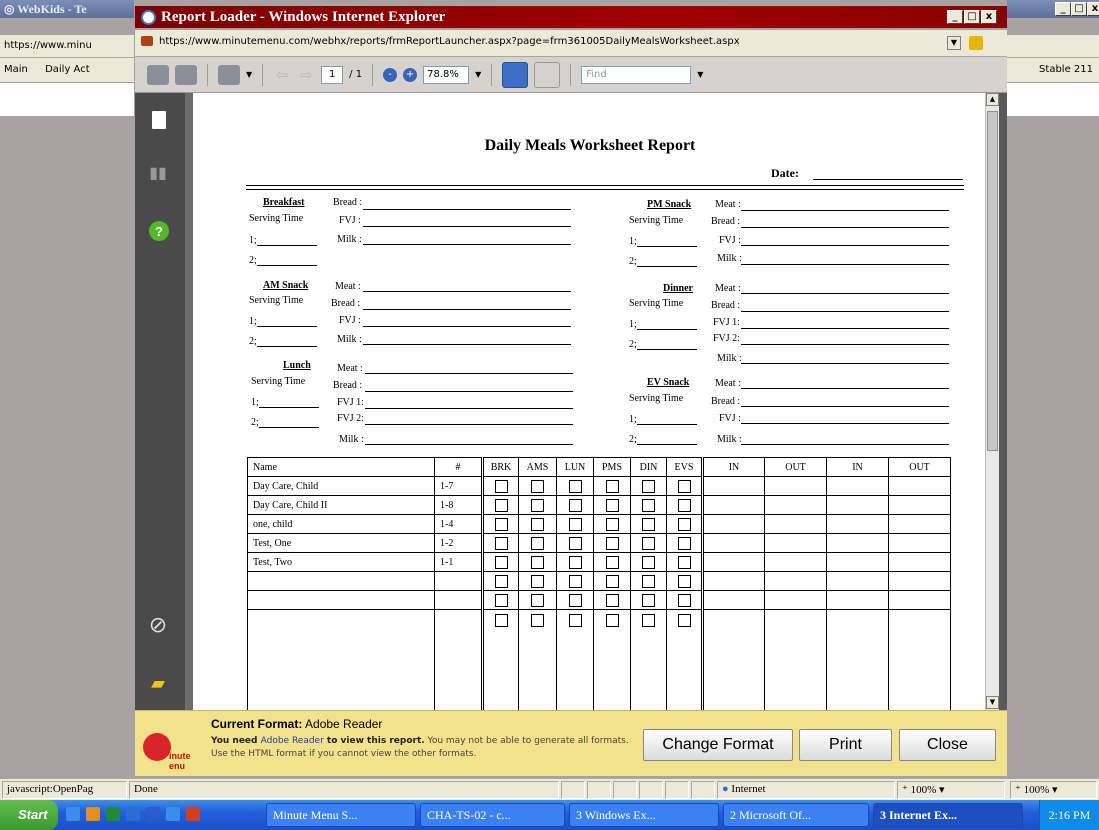  Describe the element at coordinates (193, 814) in the screenshot. I see `app-quicklaunch-icon` at that location.